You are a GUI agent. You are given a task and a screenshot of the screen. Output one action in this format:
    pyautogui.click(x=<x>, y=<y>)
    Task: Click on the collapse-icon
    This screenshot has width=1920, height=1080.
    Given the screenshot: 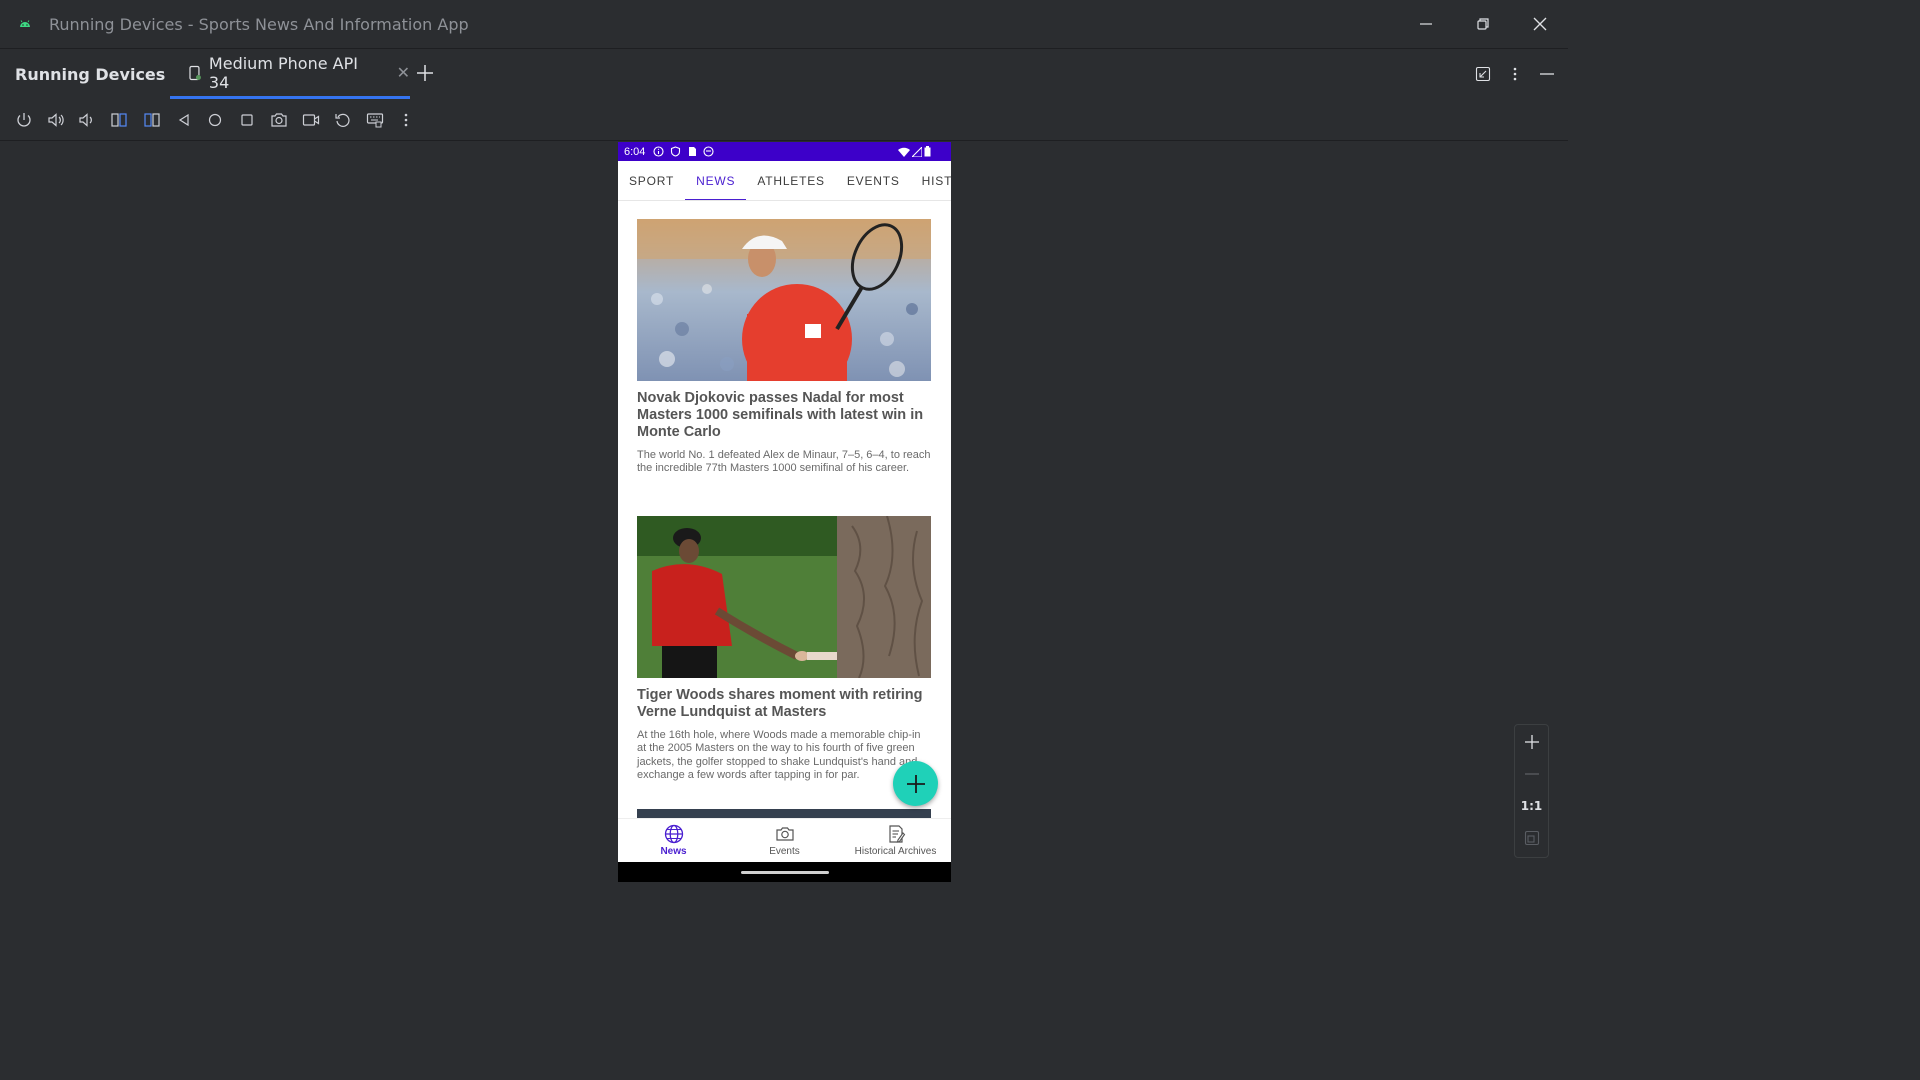 What is the action you would take?
    pyautogui.click(x=1483, y=74)
    